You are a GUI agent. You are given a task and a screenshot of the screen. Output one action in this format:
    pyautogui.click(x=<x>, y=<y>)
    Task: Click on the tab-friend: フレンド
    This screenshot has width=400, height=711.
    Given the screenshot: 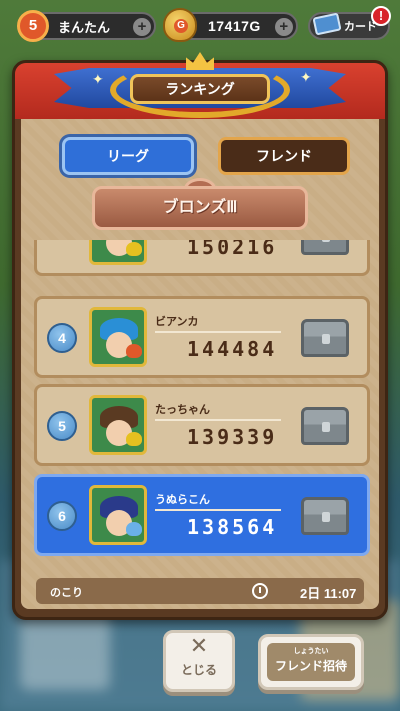 What is the action you would take?
    pyautogui.click(x=284, y=156)
    